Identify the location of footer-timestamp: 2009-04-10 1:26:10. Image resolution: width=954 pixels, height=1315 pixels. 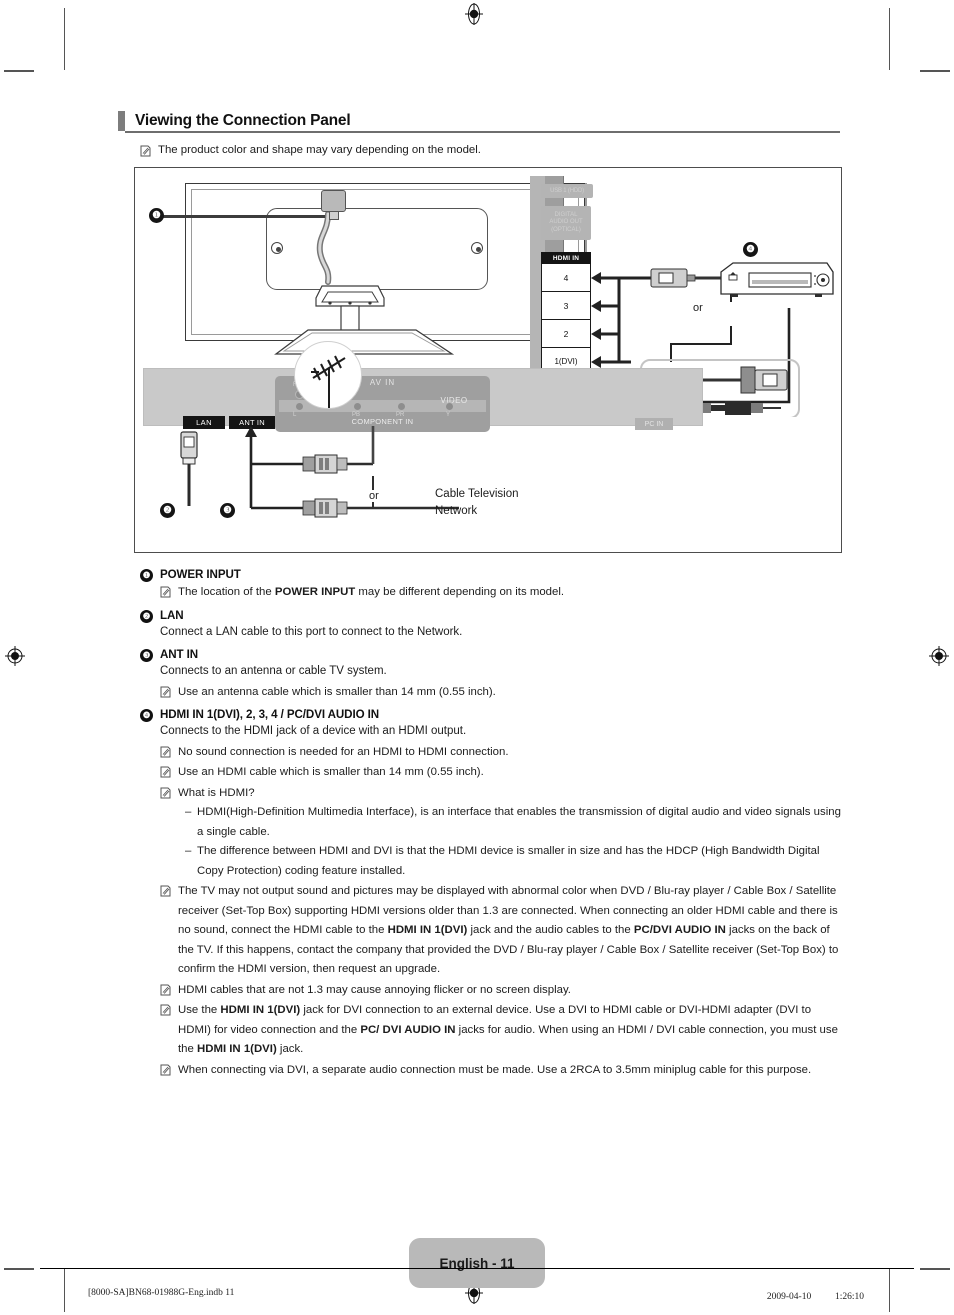
(815, 1297).